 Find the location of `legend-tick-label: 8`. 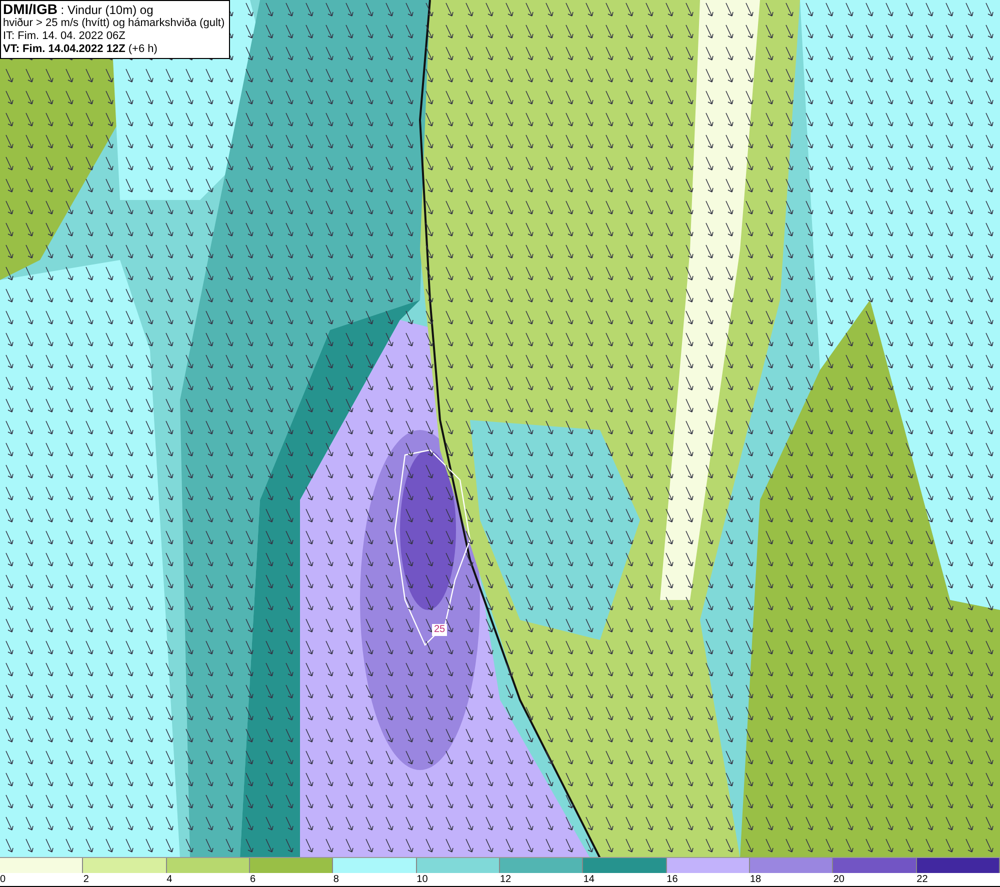

legend-tick-label: 8 is located at coordinates (336, 879).